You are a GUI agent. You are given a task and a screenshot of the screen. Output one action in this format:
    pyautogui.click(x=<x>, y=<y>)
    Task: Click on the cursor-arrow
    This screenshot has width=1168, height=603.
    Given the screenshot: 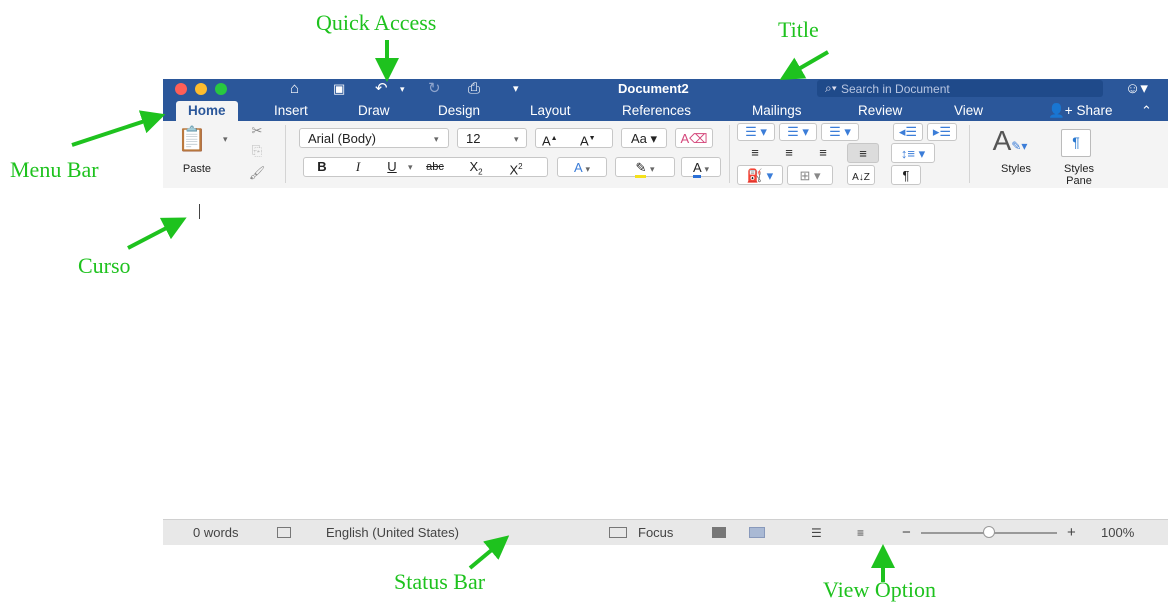 What is the action you would take?
    pyautogui.click(x=157, y=233)
    